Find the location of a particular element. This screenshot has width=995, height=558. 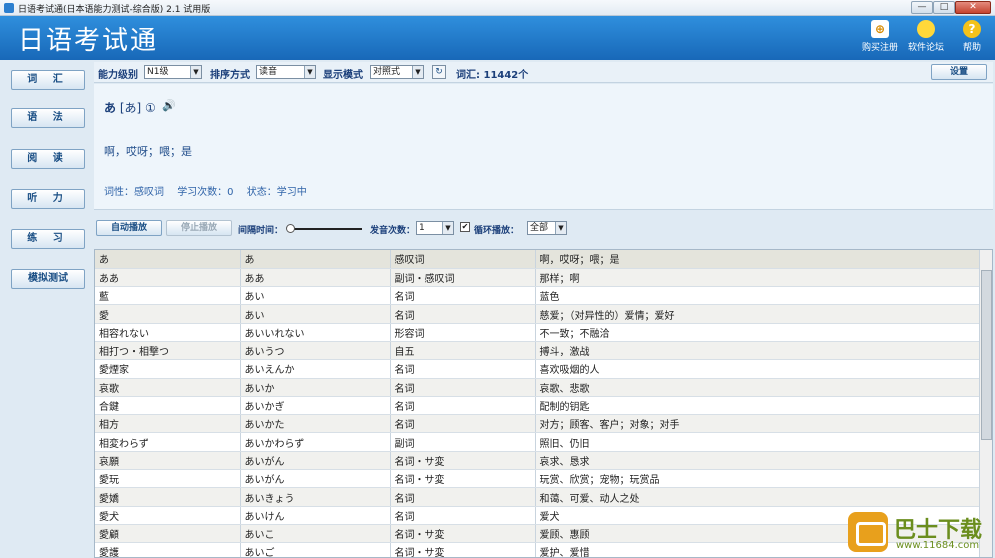

cell-word: 愛嬌 is located at coordinates (168, 497).